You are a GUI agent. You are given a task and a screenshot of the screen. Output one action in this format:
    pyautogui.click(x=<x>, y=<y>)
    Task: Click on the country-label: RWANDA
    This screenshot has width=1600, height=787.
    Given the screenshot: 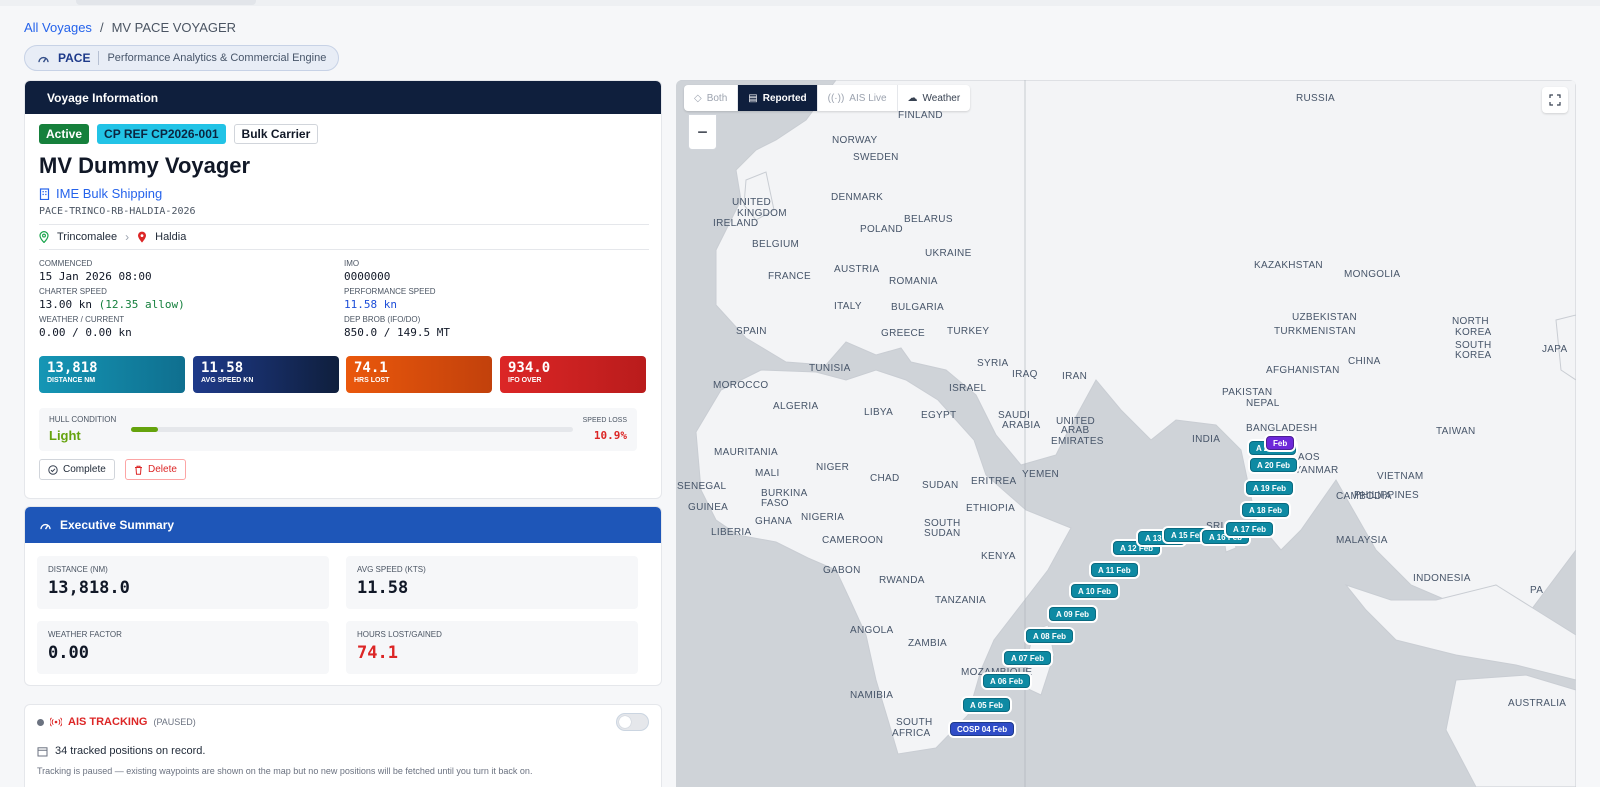 What is the action you would take?
    pyautogui.click(x=902, y=580)
    